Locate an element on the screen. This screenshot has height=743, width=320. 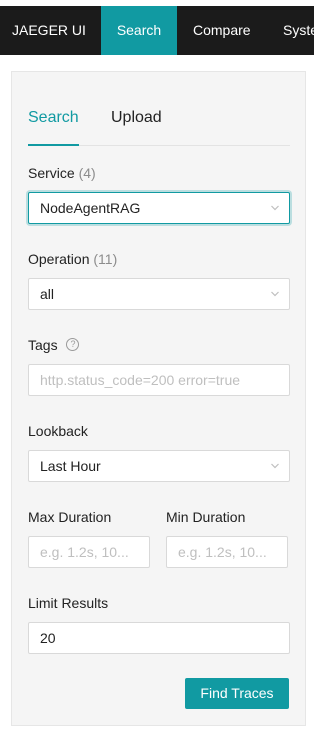
lookback-label-text: Lookback is located at coordinates (58, 431).